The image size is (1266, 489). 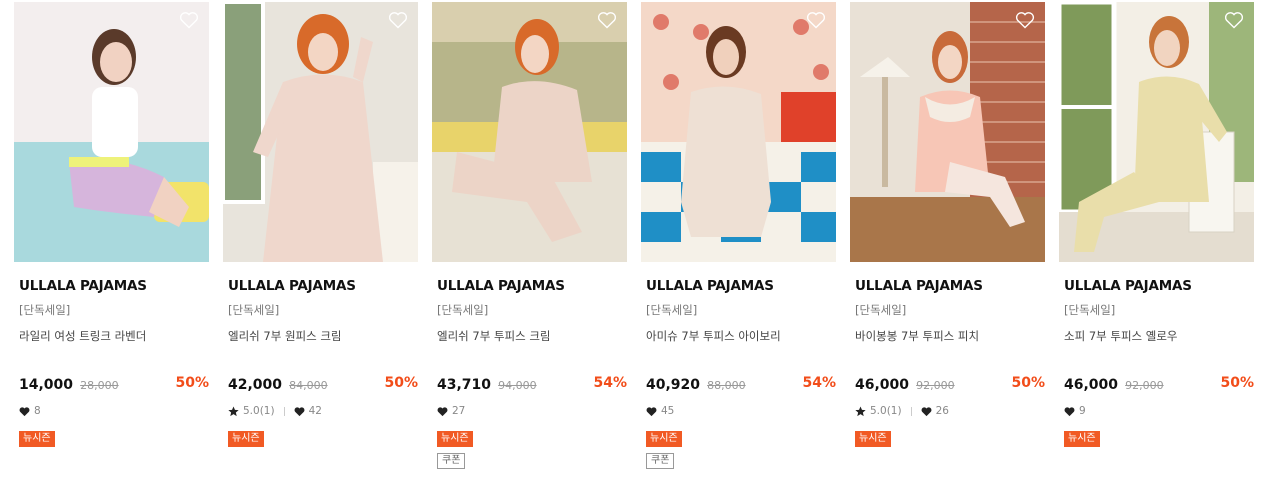 I want to click on review-meta: 45, so click(x=738, y=411).